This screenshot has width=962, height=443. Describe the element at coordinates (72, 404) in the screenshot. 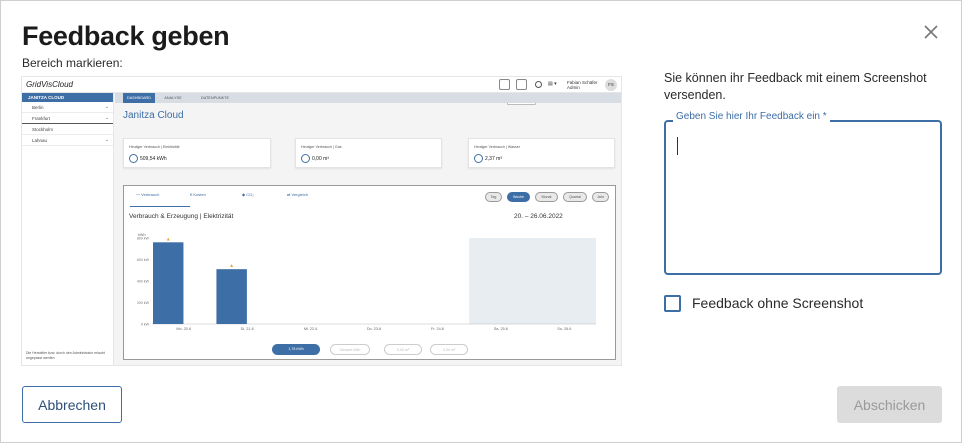

I see `cancel-button: Abbrechen` at that location.